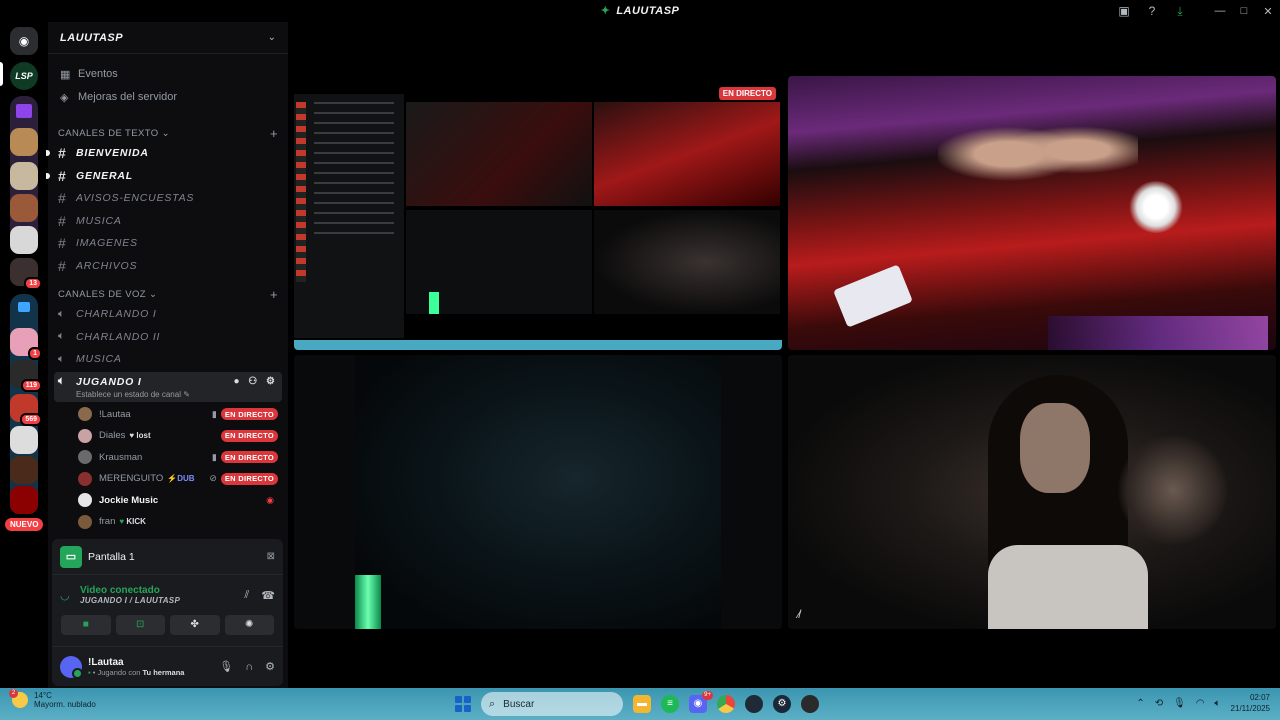 This screenshot has height=720, width=1280. I want to click on add-voice-channel-icon: +, so click(274, 294).